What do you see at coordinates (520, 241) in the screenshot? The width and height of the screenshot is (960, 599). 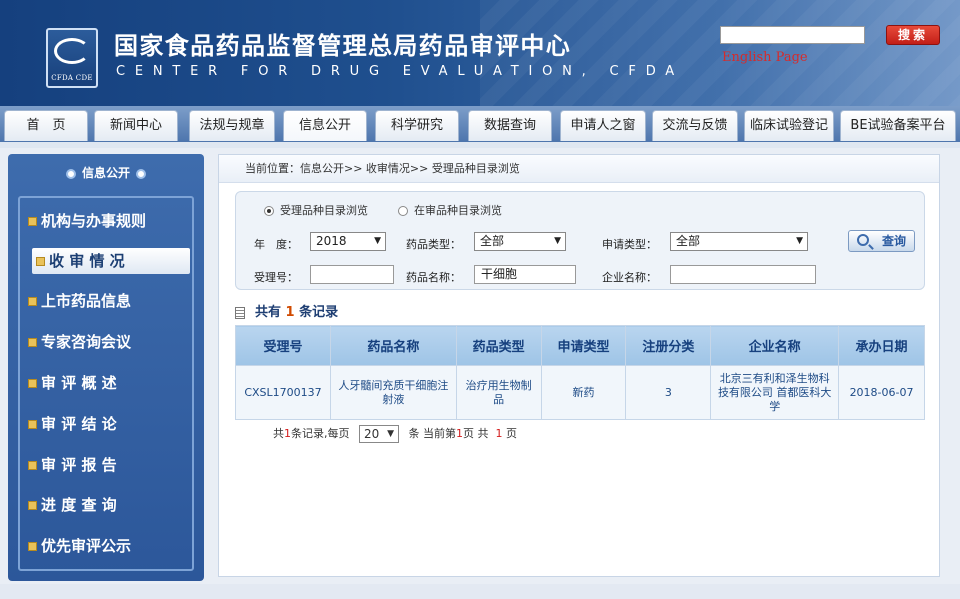 I see `drug-type-select: 全部 ▼` at bounding box center [520, 241].